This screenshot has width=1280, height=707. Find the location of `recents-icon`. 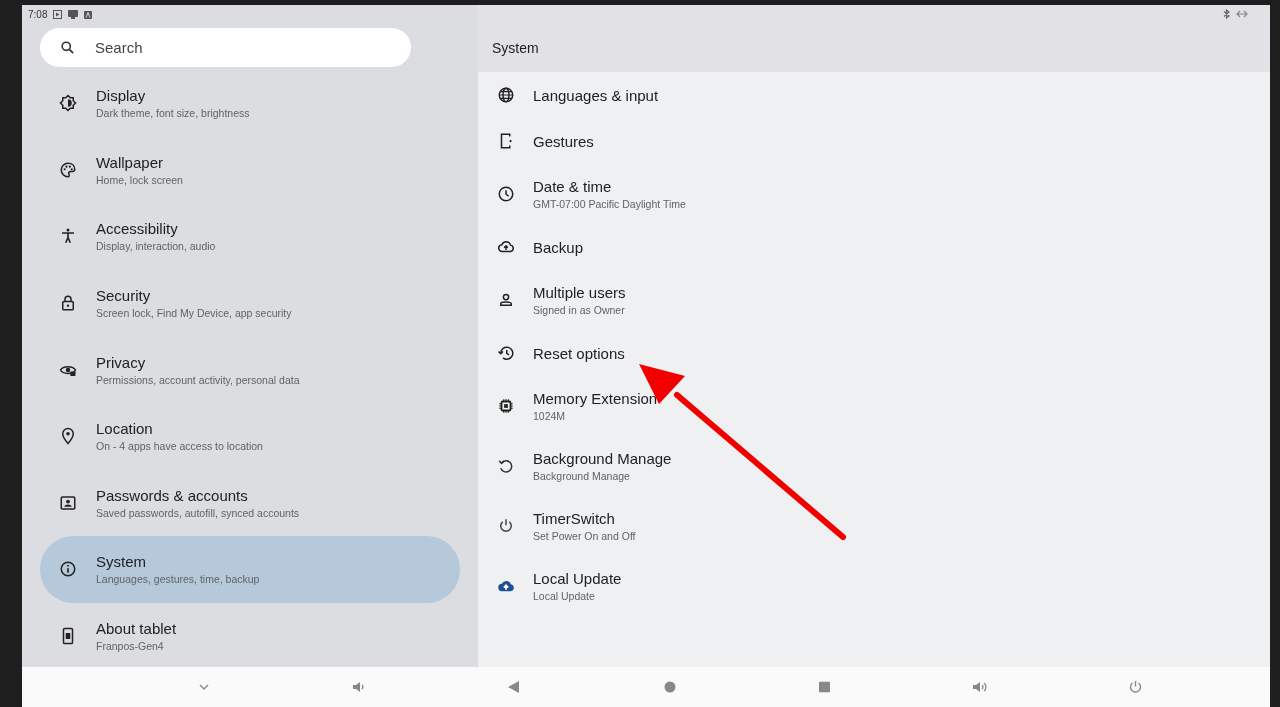

recents-icon is located at coordinates (824, 687).